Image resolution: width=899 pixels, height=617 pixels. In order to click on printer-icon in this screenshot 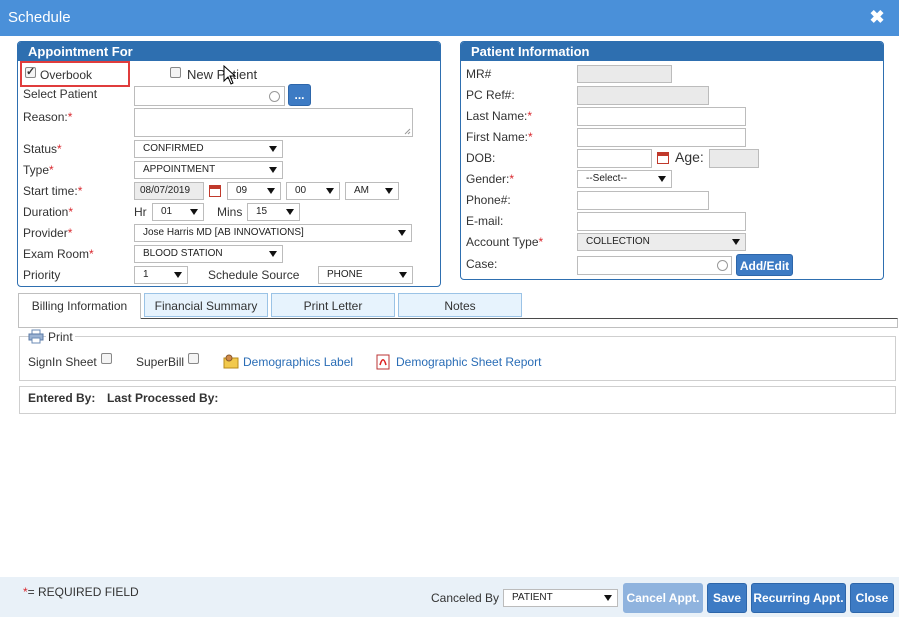, I will do `click(36, 336)`.